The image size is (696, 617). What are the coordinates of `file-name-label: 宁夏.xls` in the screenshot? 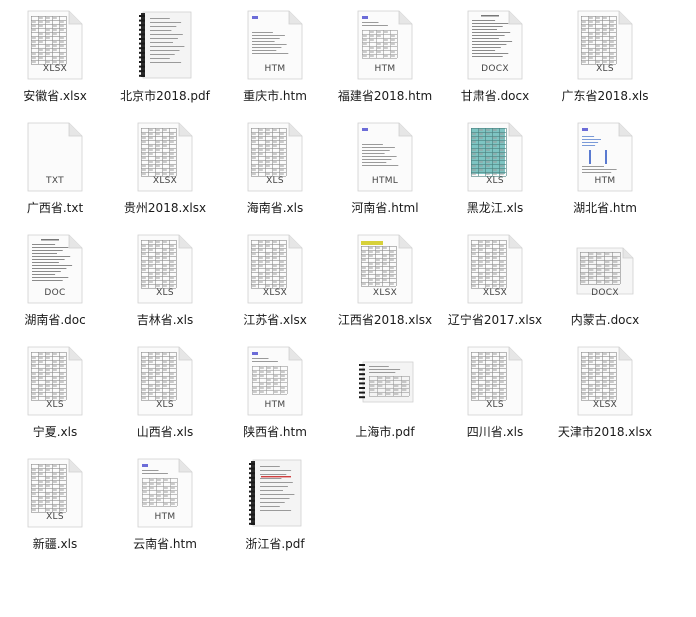 It's located at (55, 432).